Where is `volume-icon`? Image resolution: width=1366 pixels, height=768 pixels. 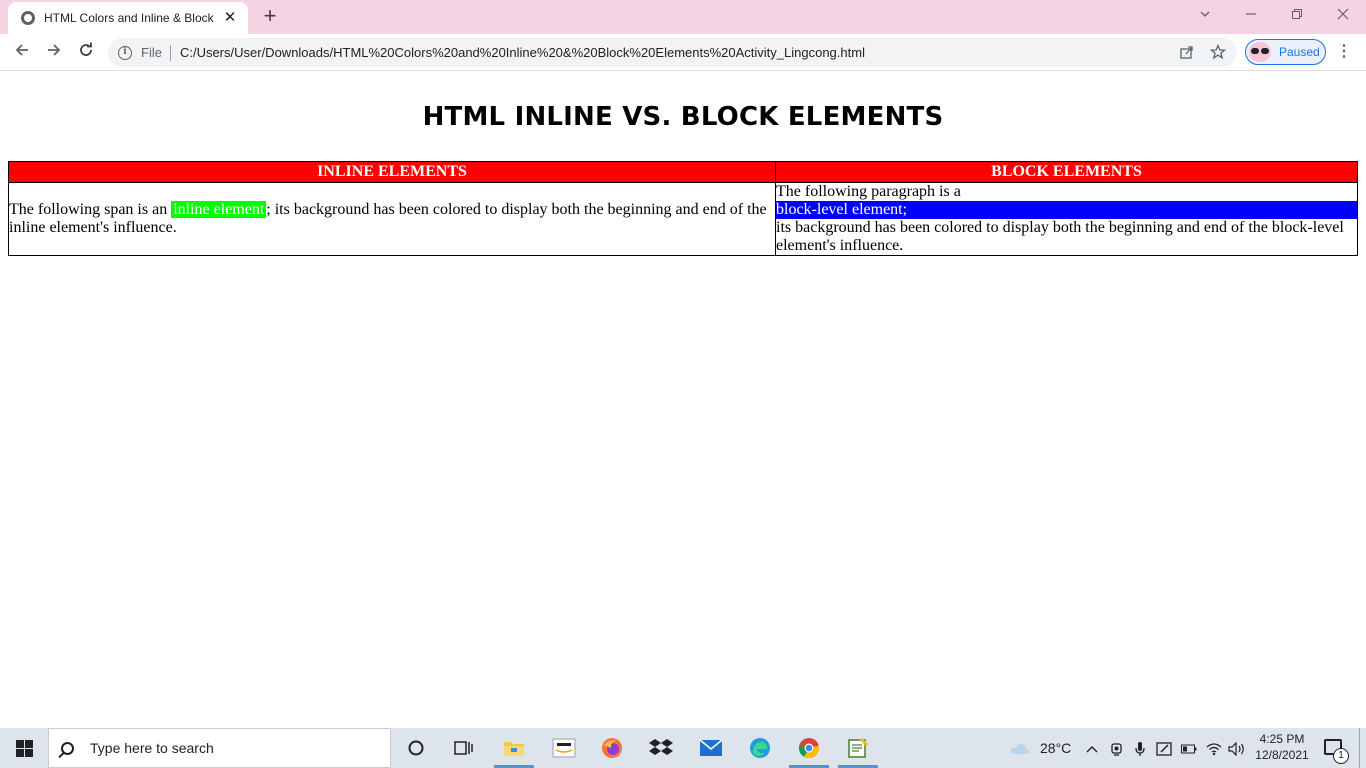 volume-icon is located at coordinates (1237, 748).